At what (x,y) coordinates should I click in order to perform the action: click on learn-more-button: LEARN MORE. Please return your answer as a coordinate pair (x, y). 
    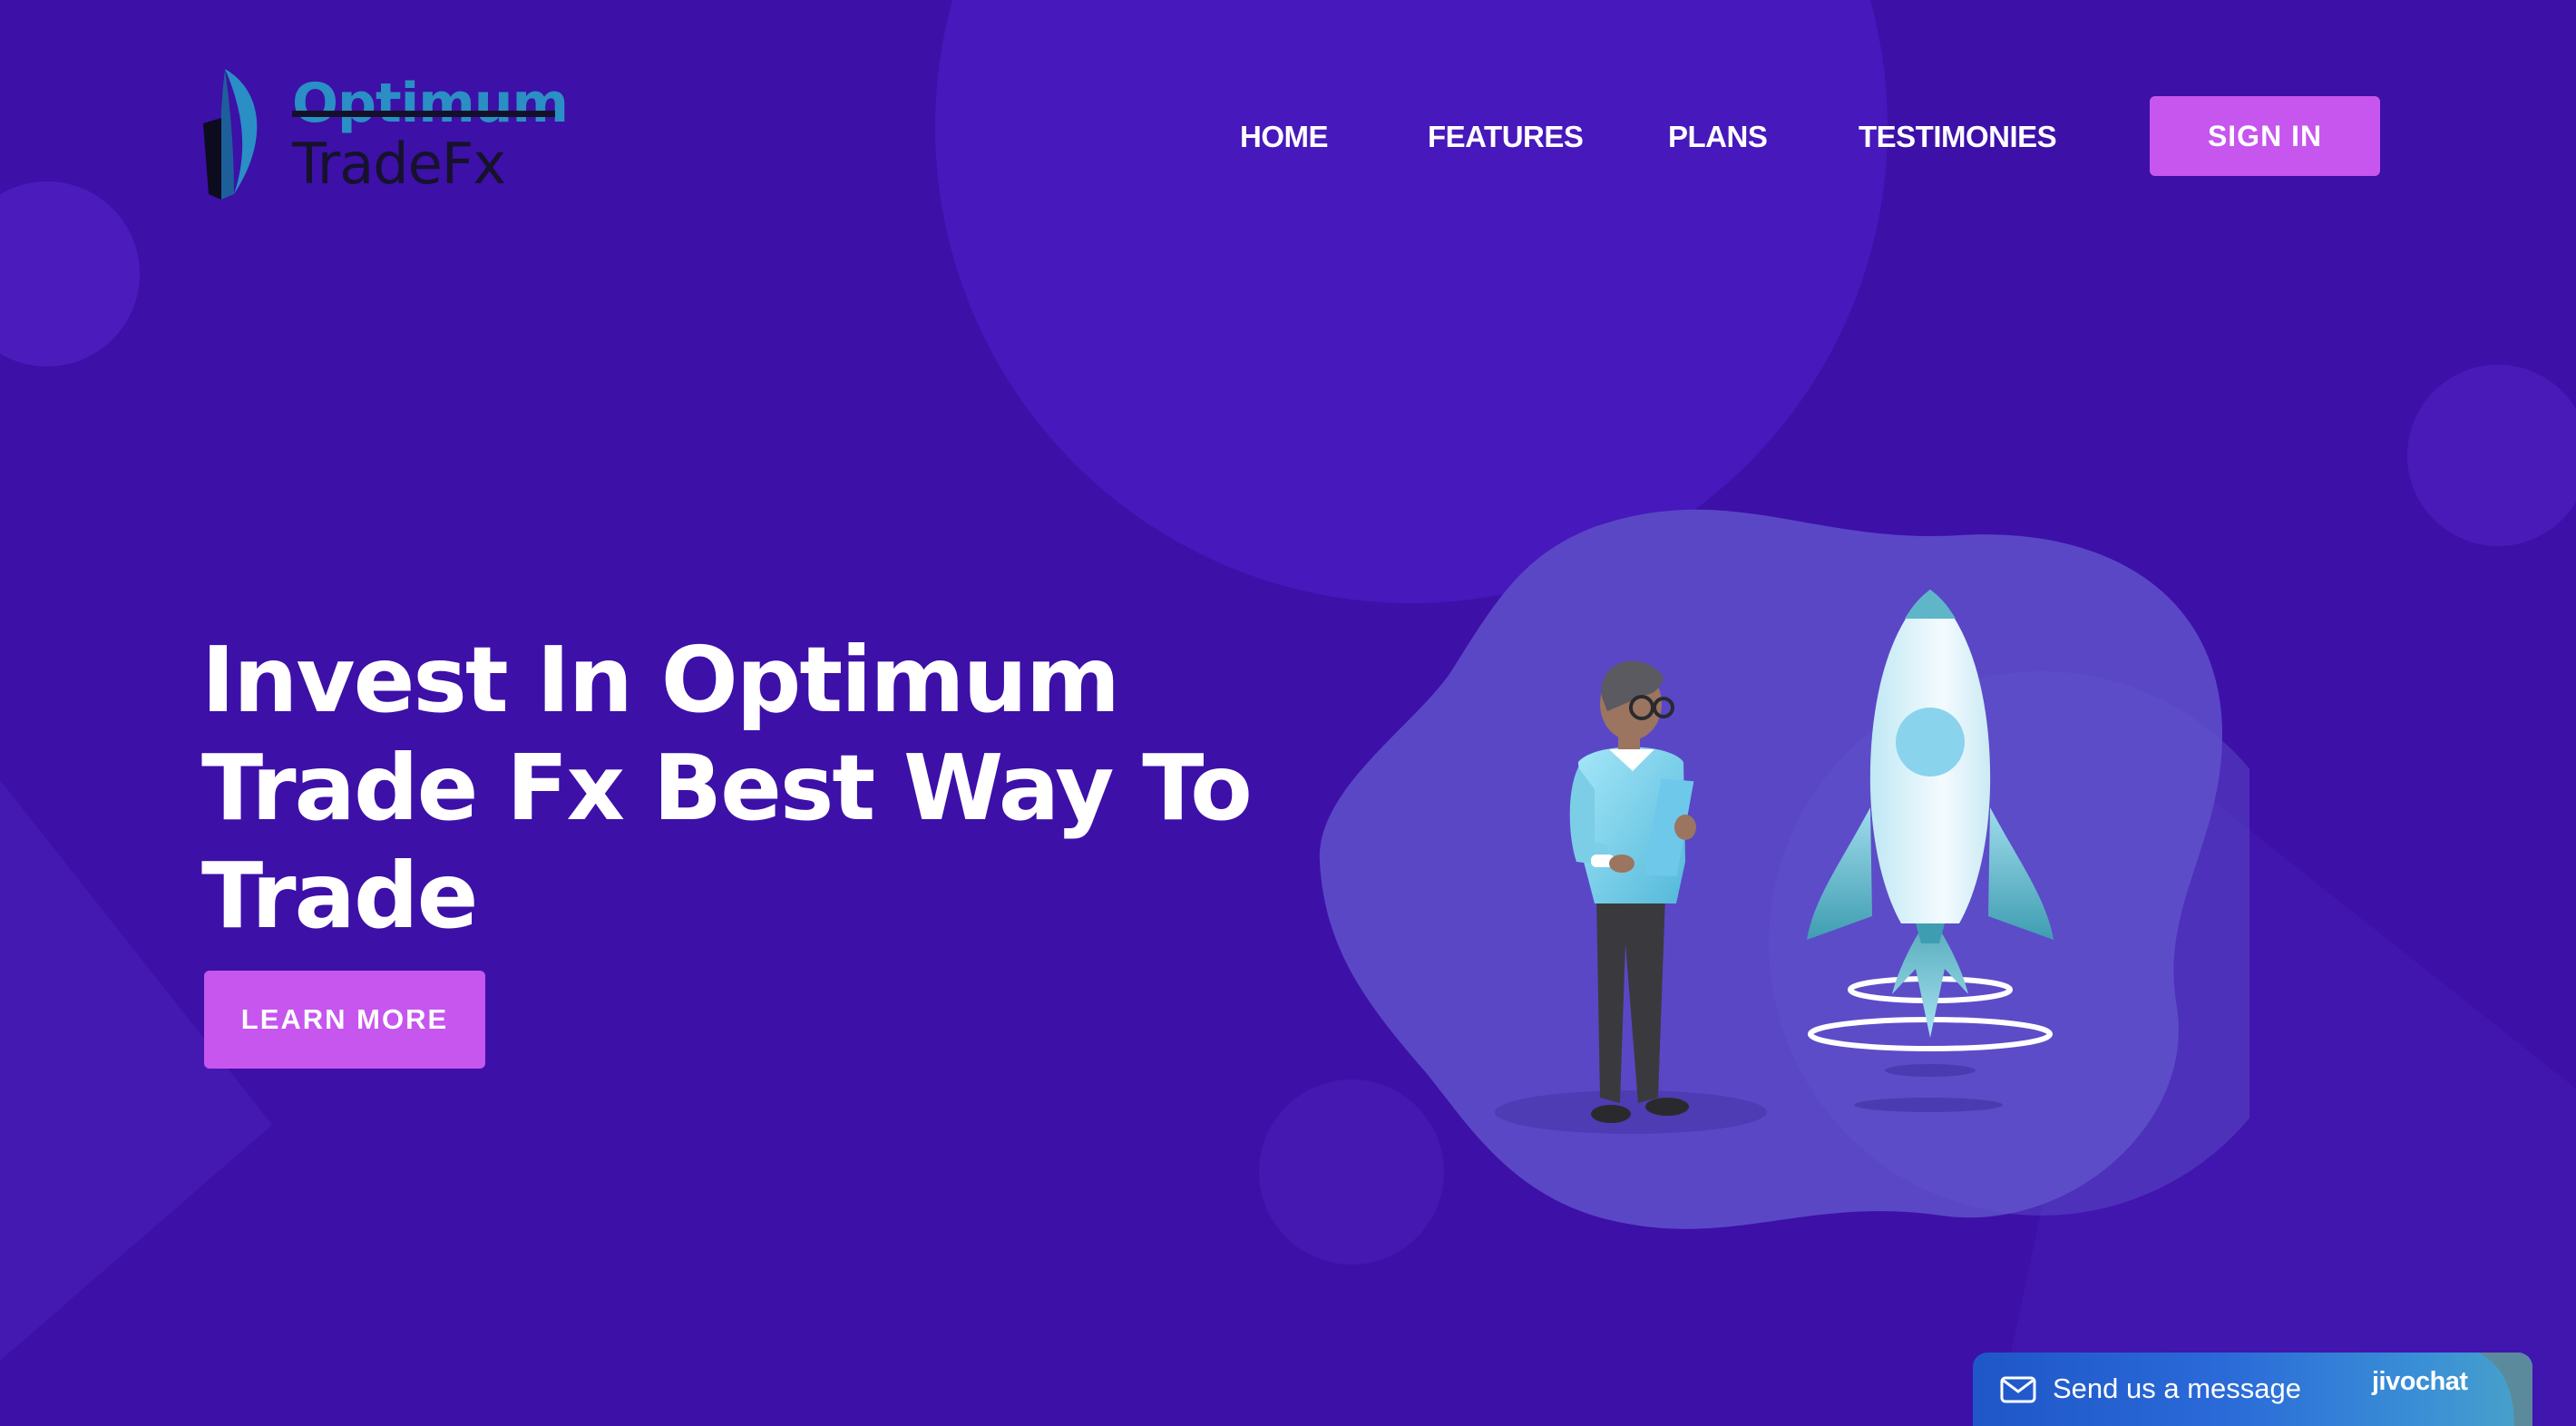
    Looking at the image, I should click on (344, 1020).